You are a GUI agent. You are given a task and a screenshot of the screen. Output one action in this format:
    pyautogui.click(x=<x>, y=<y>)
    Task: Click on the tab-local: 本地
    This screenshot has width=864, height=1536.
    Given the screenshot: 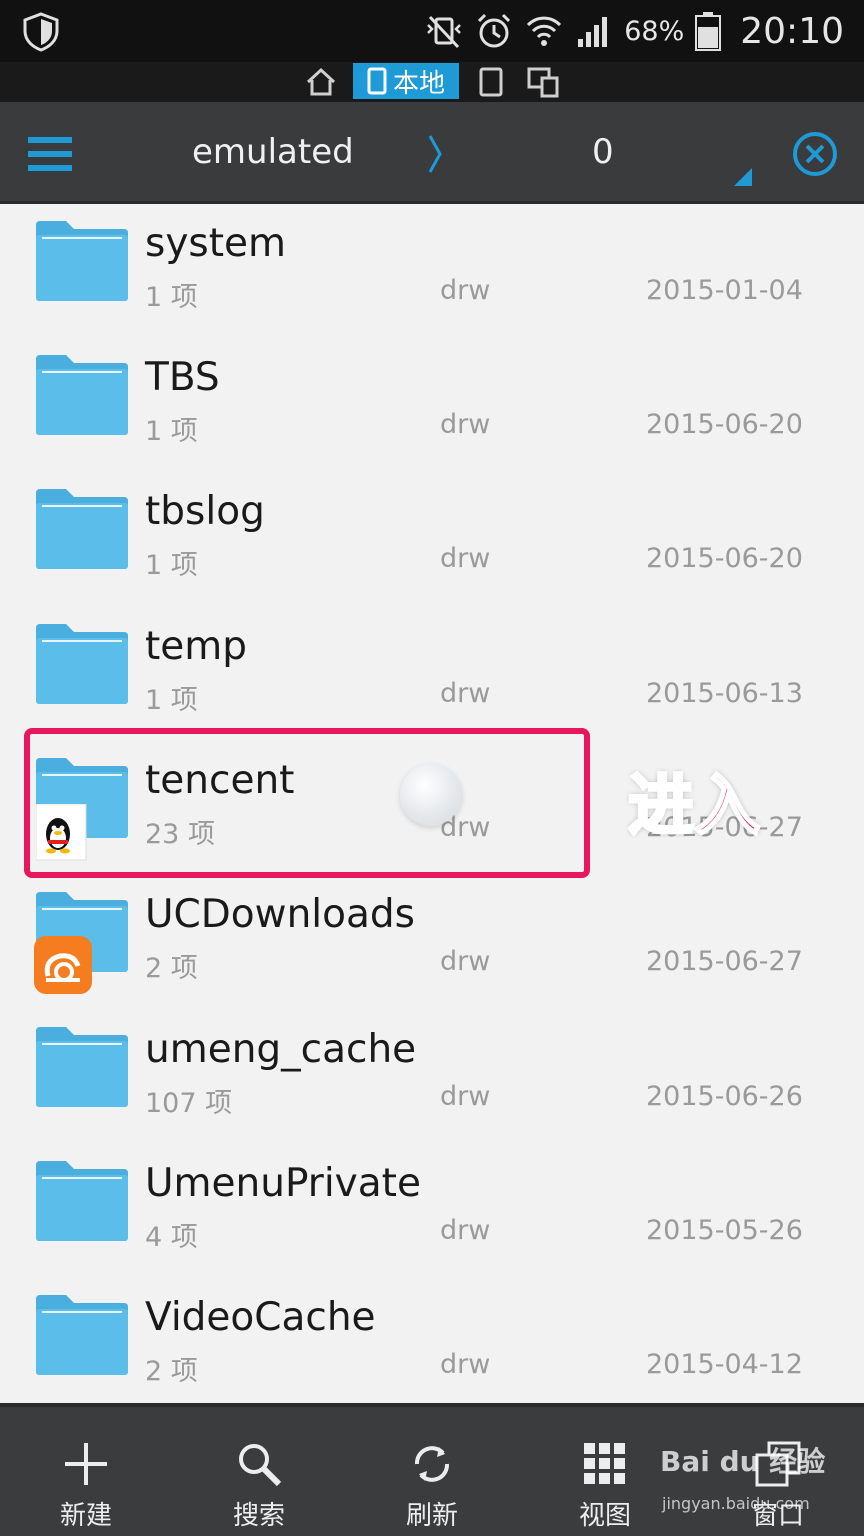 What is the action you would take?
    pyautogui.click(x=406, y=81)
    